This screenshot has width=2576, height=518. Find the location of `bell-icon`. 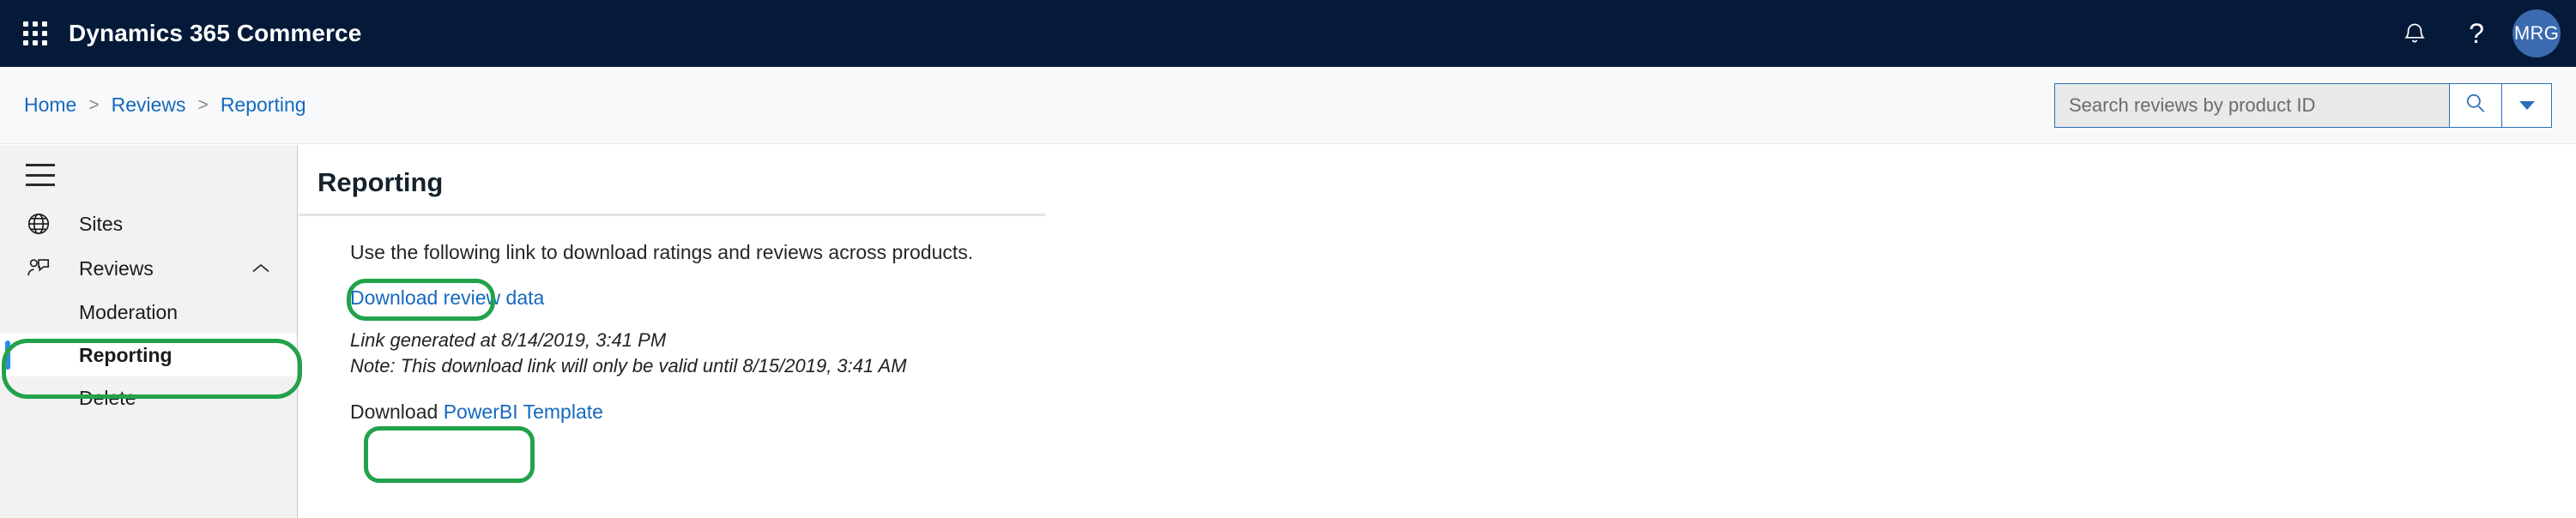

bell-icon is located at coordinates (2415, 33).